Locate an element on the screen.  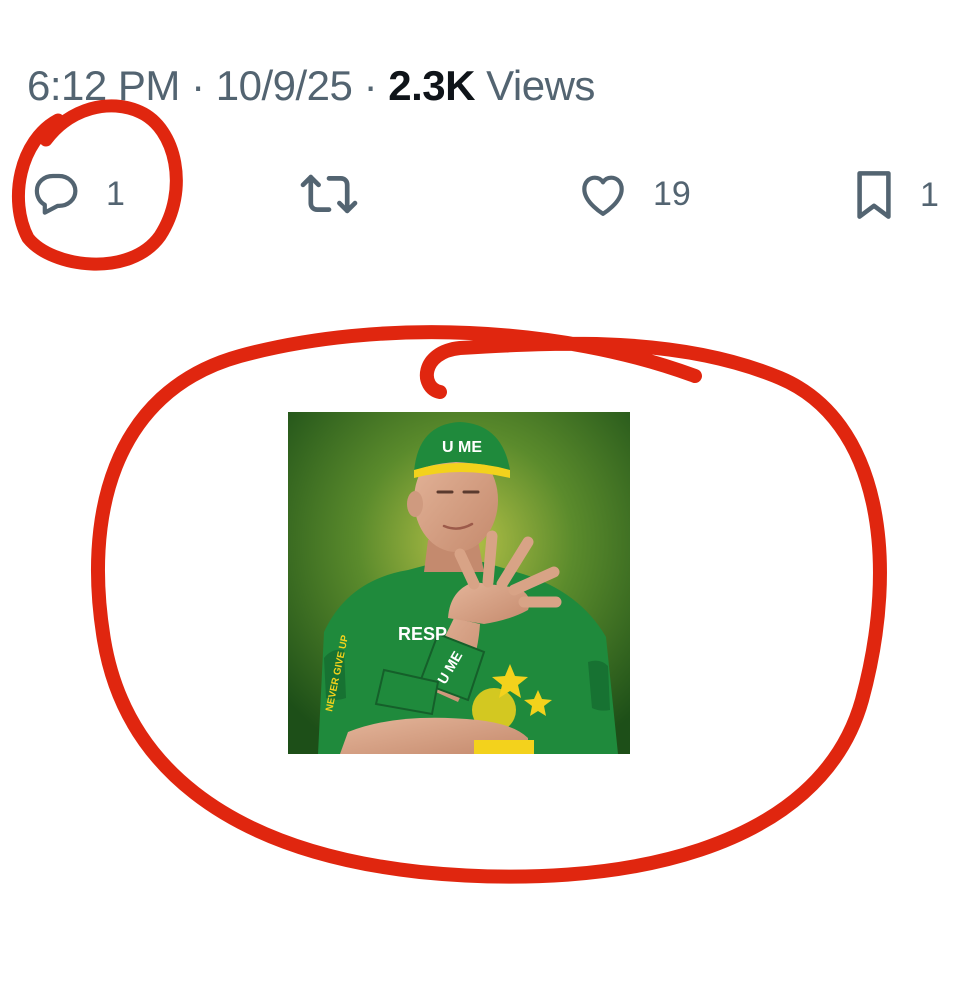
views-label: Views is located at coordinates (540, 85).